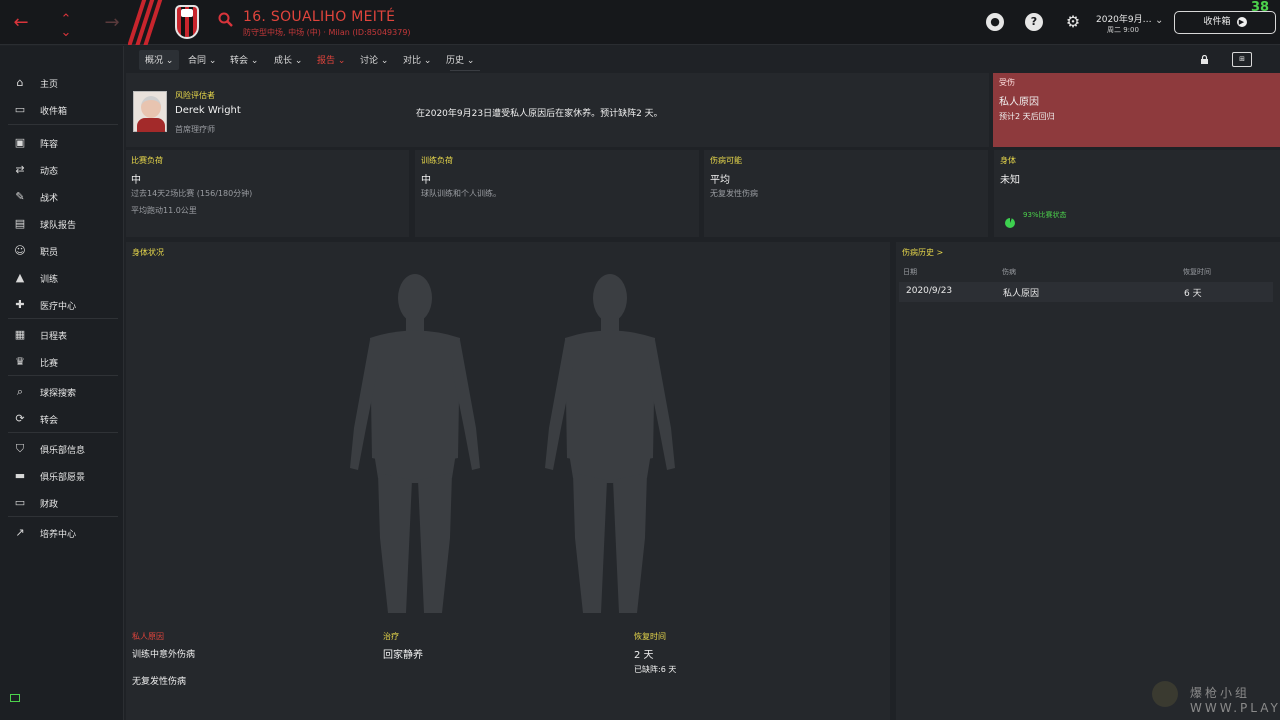 This screenshot has width=1280, height=720. Describe the element at coordinates (64, 449) in the screenshot. I see `sidebar-item-club-info: ⛉ 俱乐部信息` at that location.